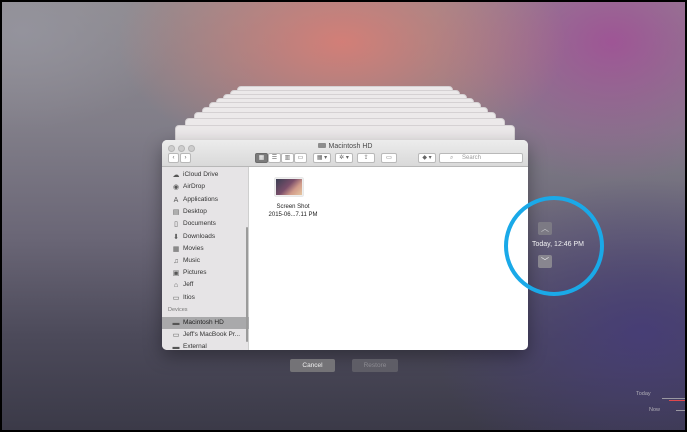  I want to click on sidebar-item-desktop: ▤ Desktop, so click(205, 212).